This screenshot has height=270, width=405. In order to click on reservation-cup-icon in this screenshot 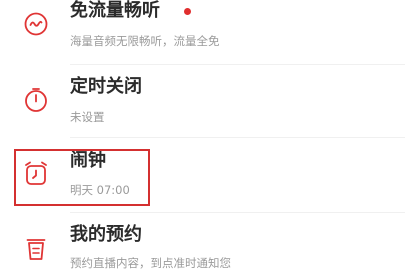, I will do `click(36, 248)`.